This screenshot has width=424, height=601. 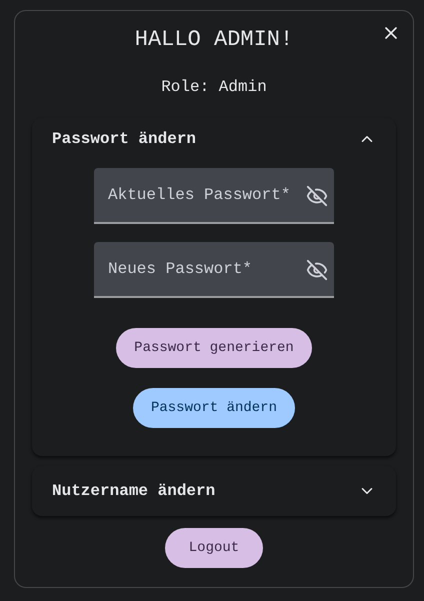 I want to click on role-label: Role: Admin, so click(x=214, y=87).